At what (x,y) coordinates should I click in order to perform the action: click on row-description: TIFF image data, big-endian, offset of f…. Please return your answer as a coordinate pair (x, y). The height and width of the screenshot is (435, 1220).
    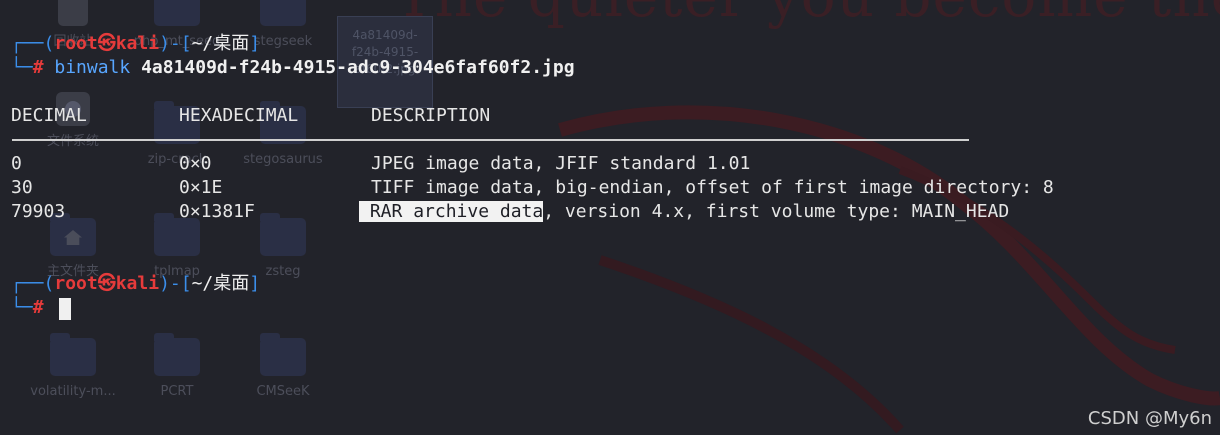
    Looking at the image, I should click on (712, 187).